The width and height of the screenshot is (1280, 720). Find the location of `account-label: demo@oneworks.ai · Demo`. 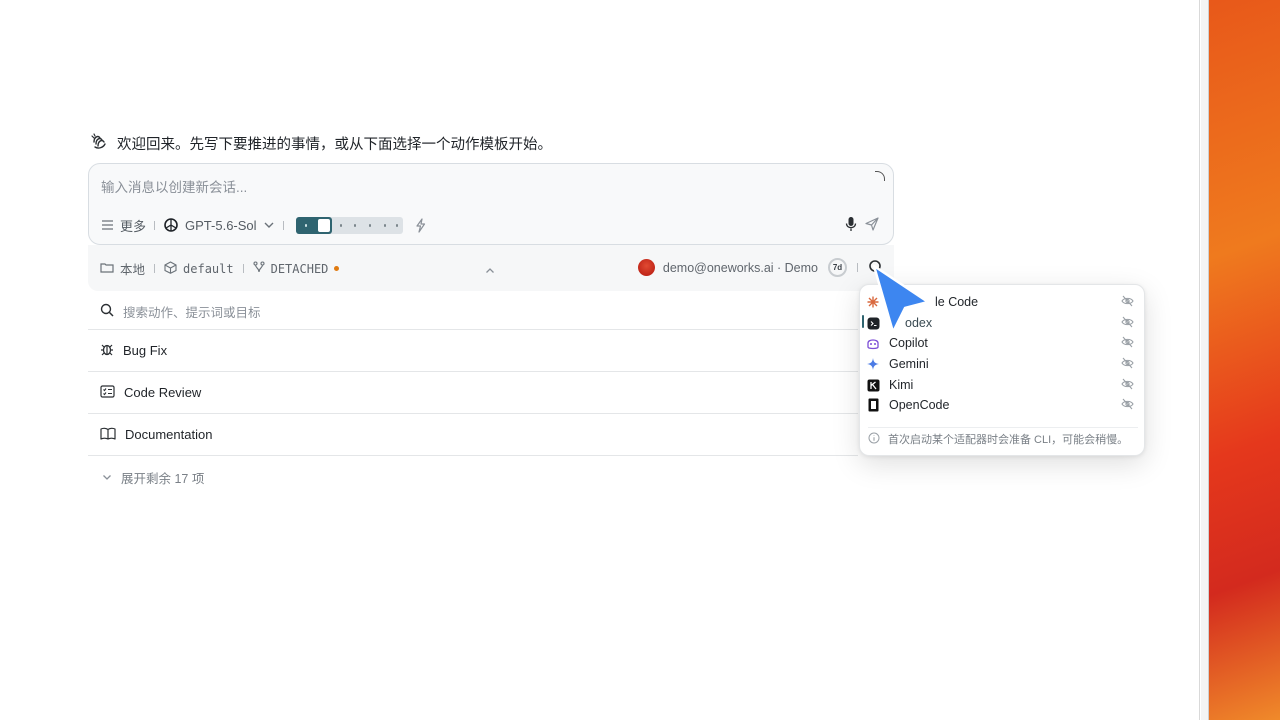

account-label: demo@oneworks.ai · Demo is located at coordinates (740, 268).